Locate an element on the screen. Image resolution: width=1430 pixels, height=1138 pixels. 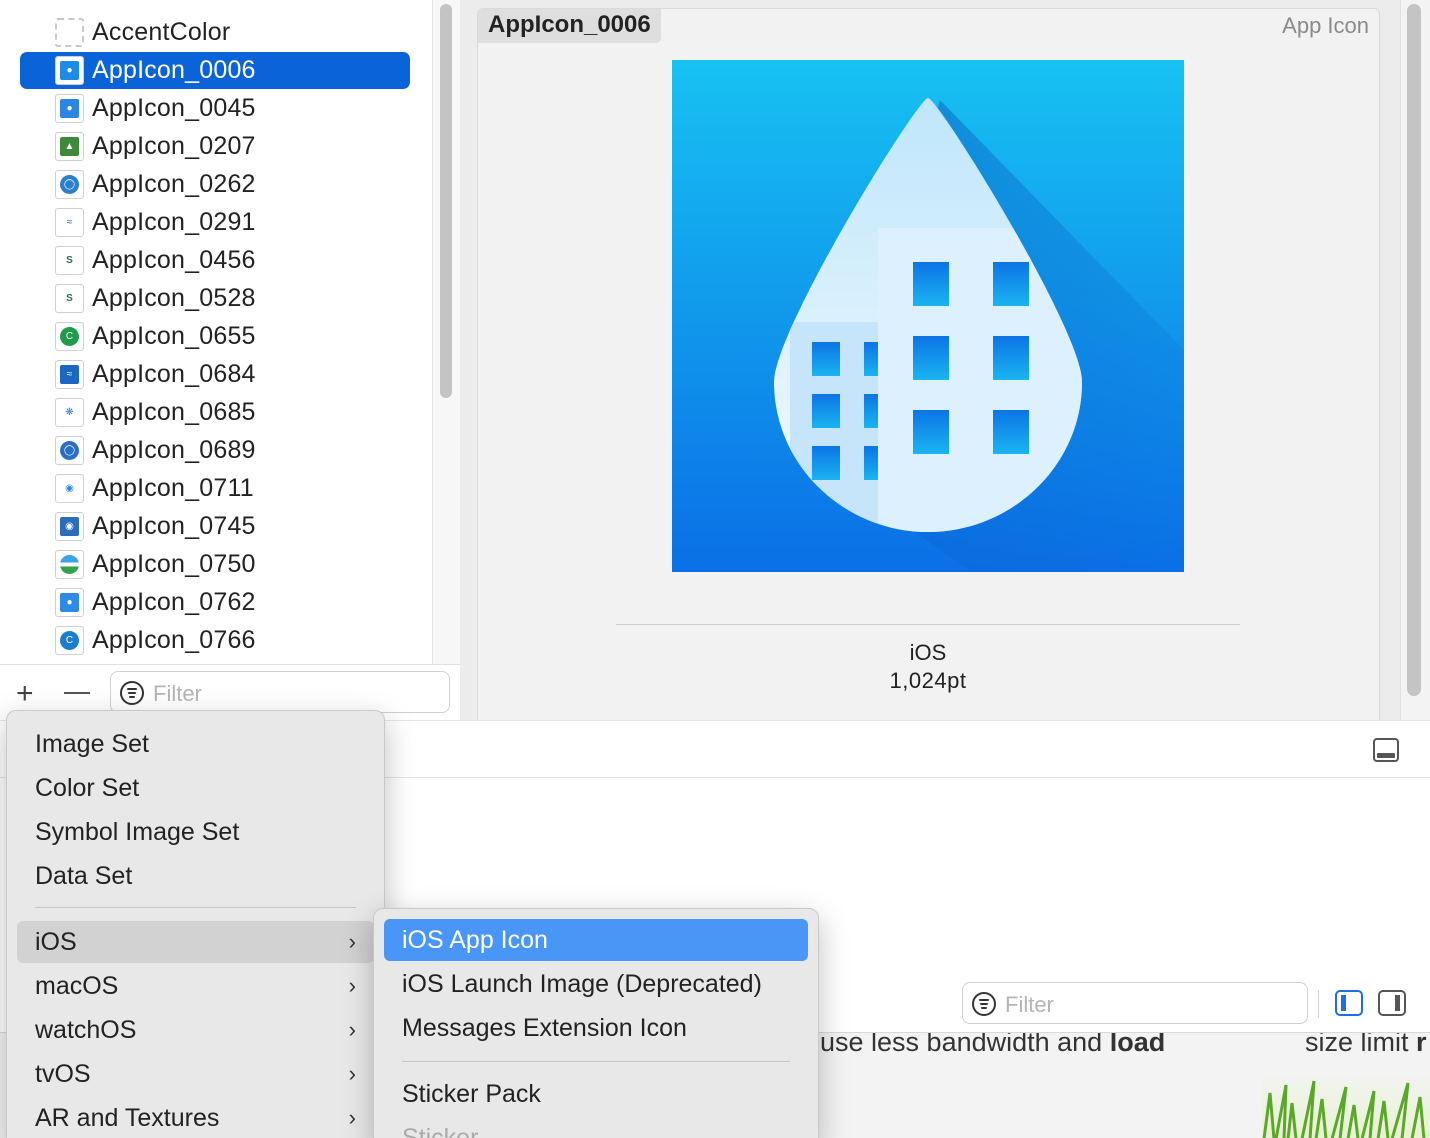
asset-row-appicon-0291: ≈ AppIcon_0291 is located at coordinates (215, 222).